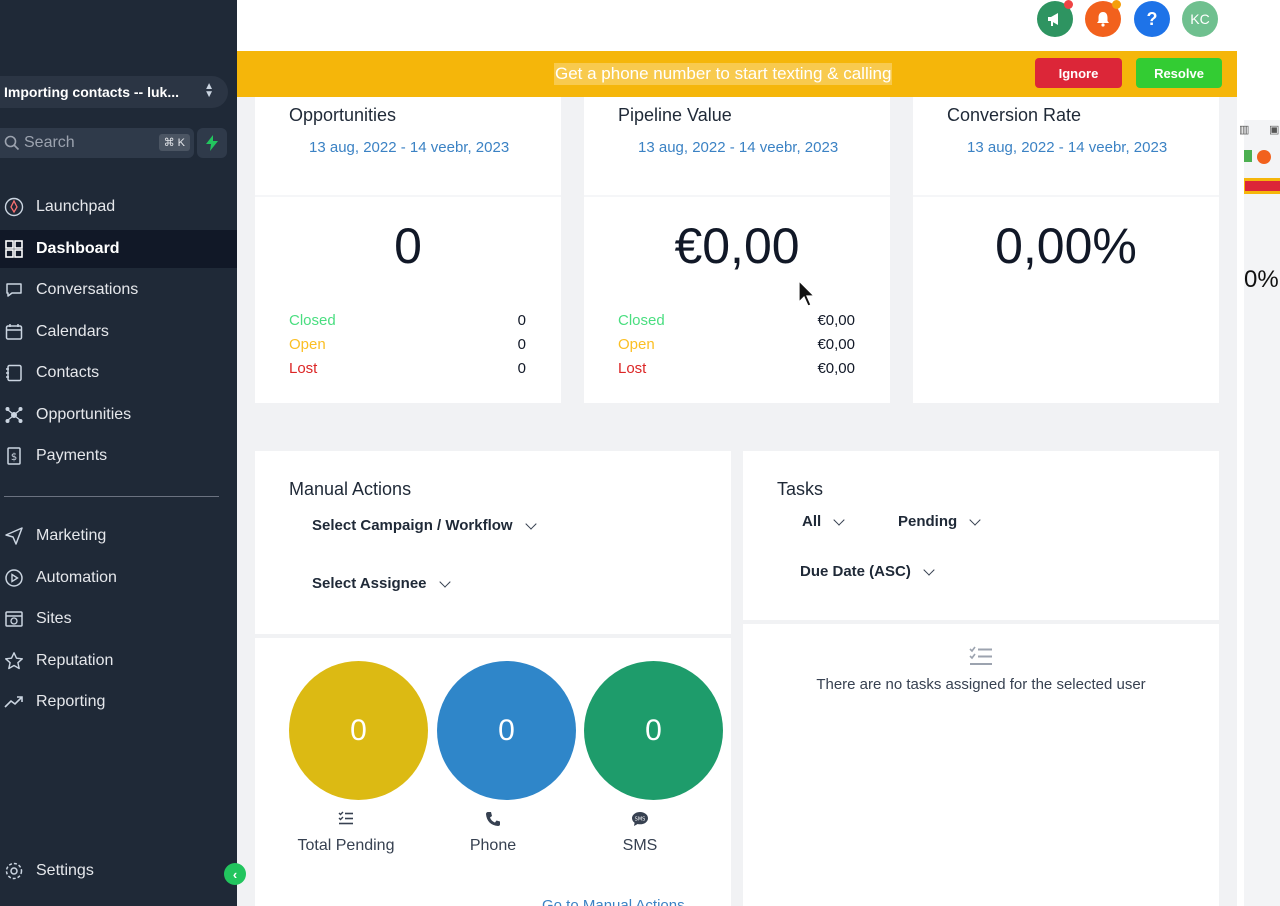 The image size is (1280, 906). Describe the element at coordinates (118, 661) in the screenshot. I see `sidebar-item-reputation: Reputation` at that location.